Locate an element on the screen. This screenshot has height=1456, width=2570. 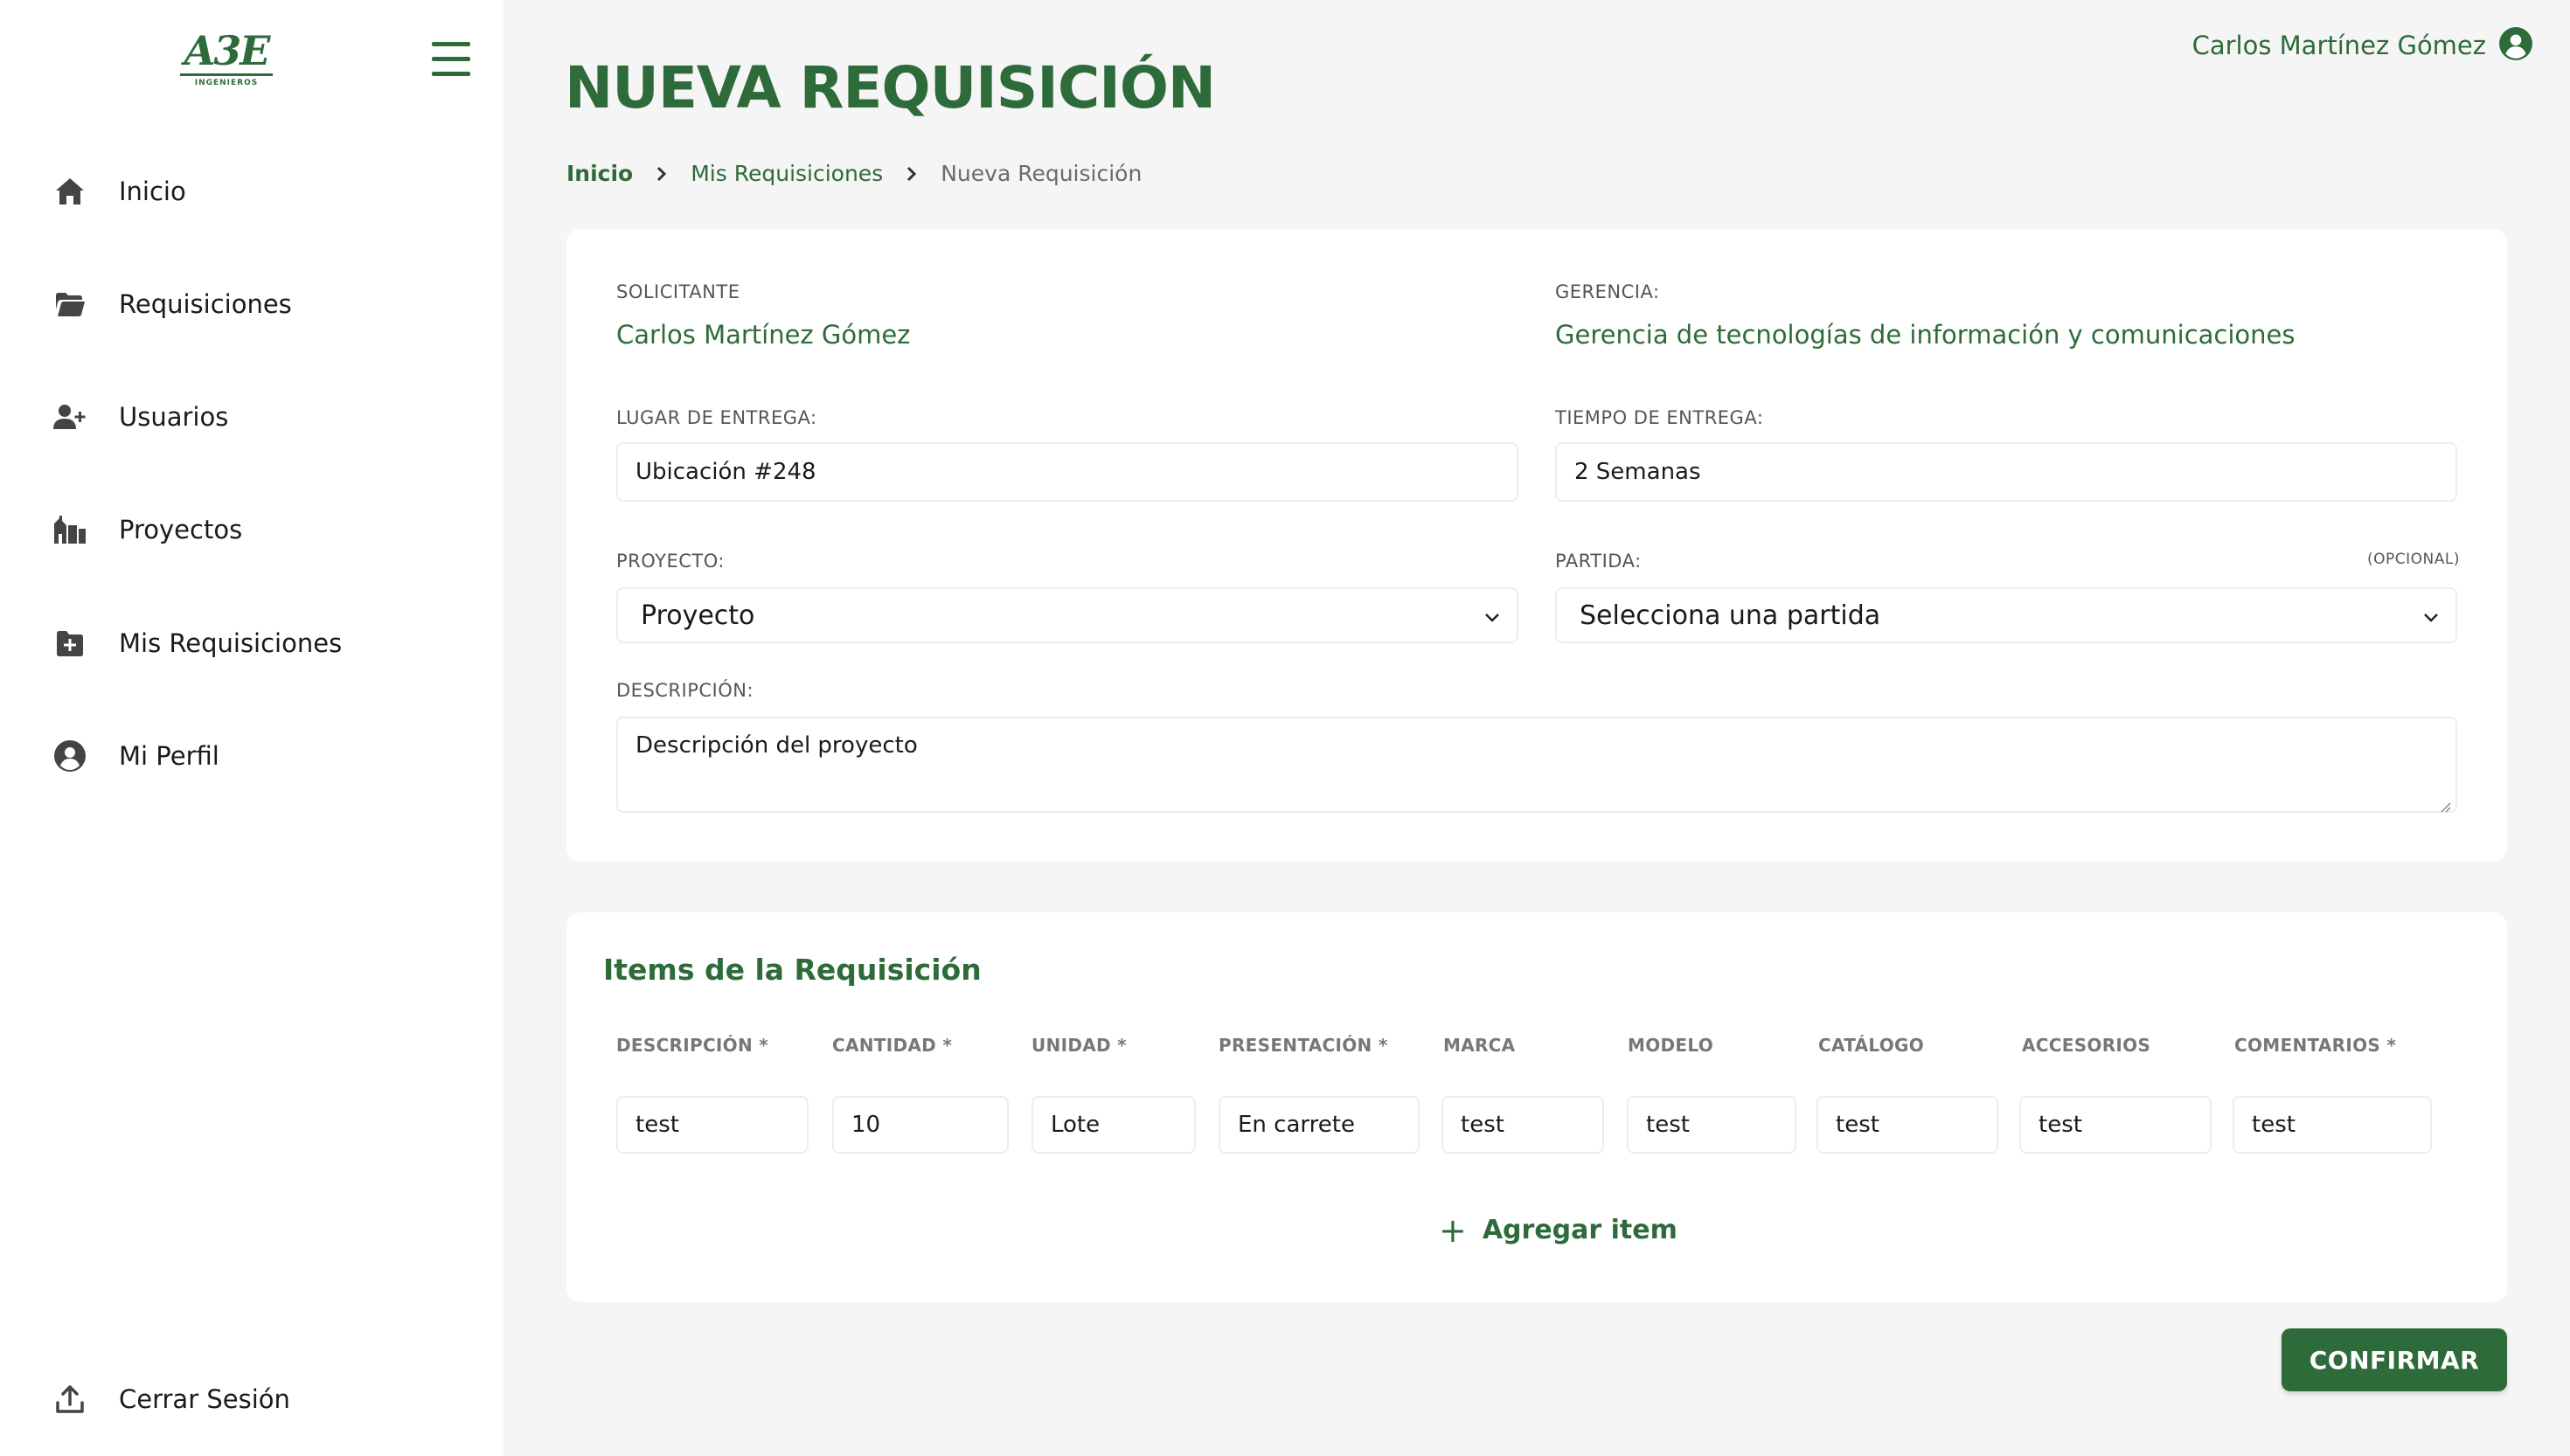
building-icon is located at coordinates (70, 530).